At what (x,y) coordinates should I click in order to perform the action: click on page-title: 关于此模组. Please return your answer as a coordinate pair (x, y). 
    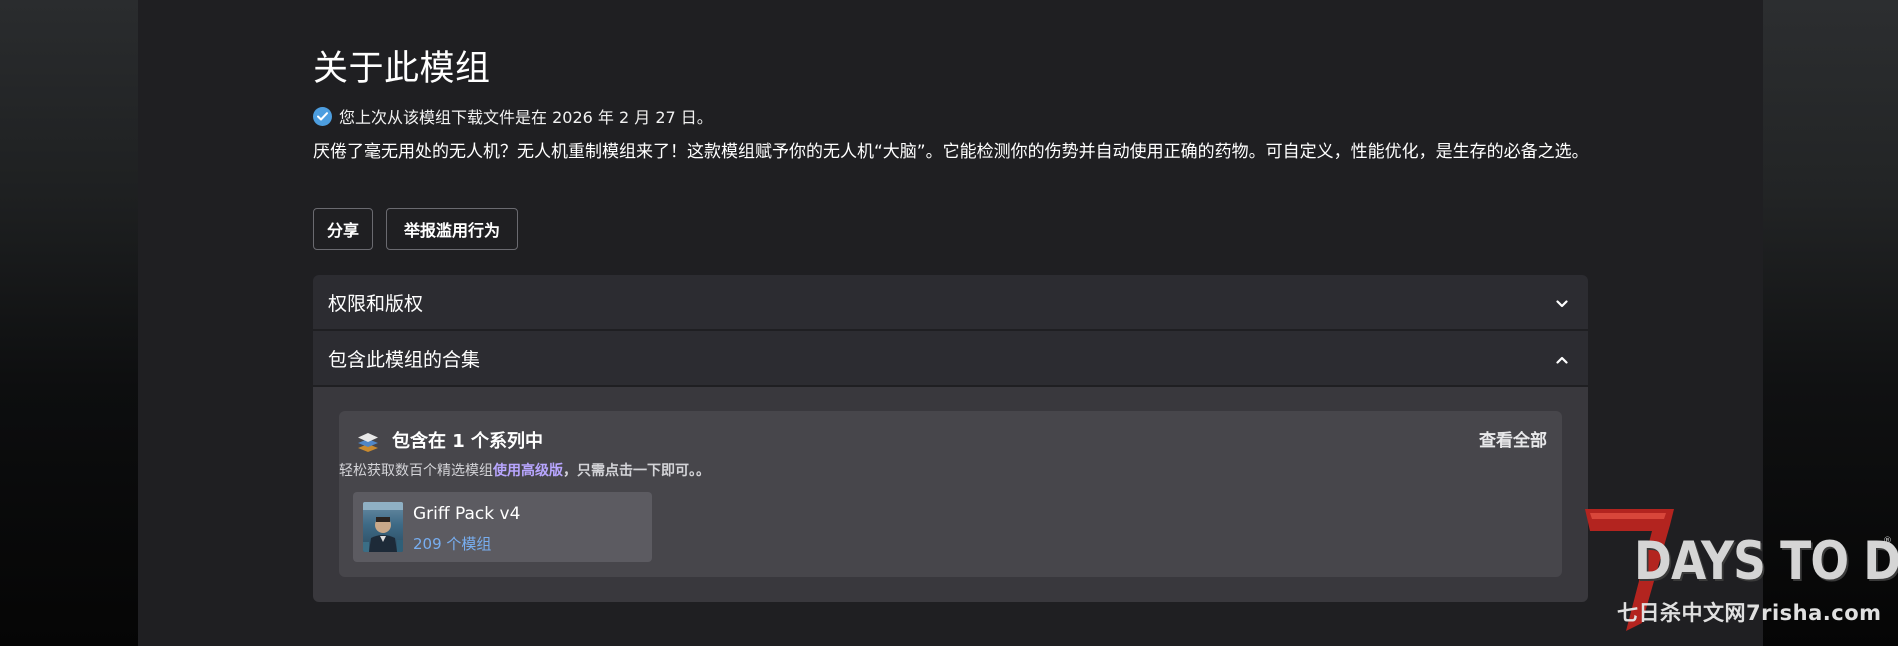
    Looking at the image, I should click on (402, 69).